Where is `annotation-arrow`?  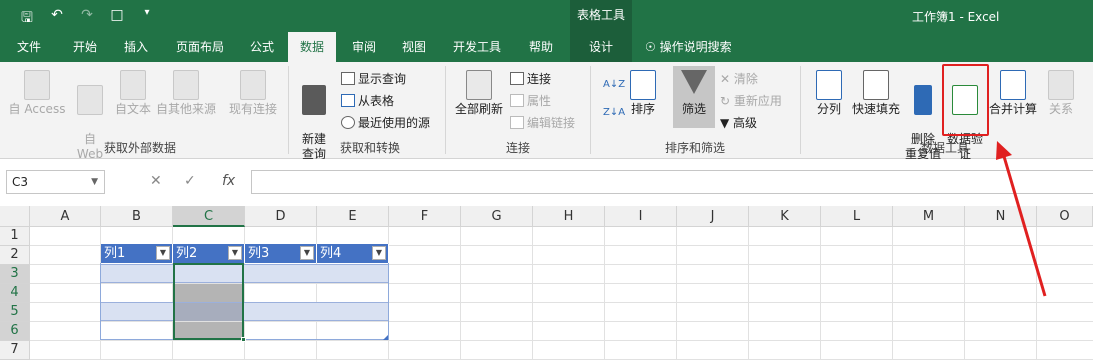
annotation-arrow is located at coordinates (1021, 219).